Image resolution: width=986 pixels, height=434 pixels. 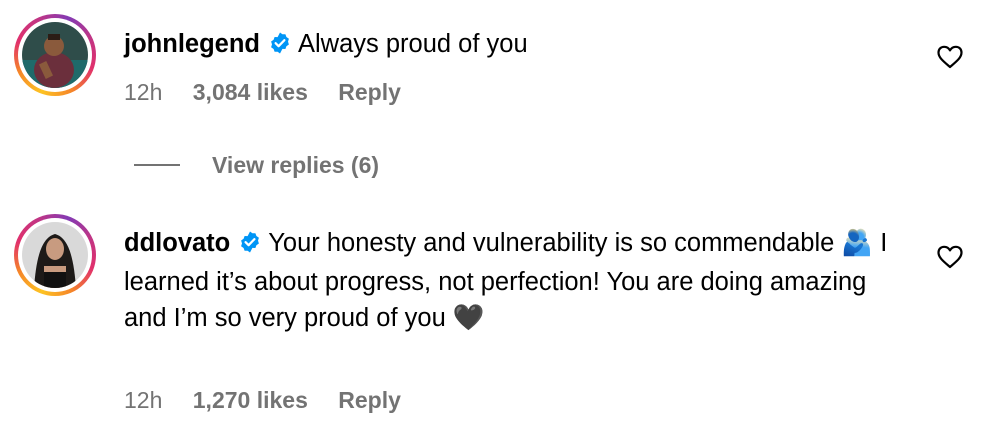 What do you see at coordinates (177, 243) in the screenshot?
I see `username: ddlovato` at bounding box center [177, 243].